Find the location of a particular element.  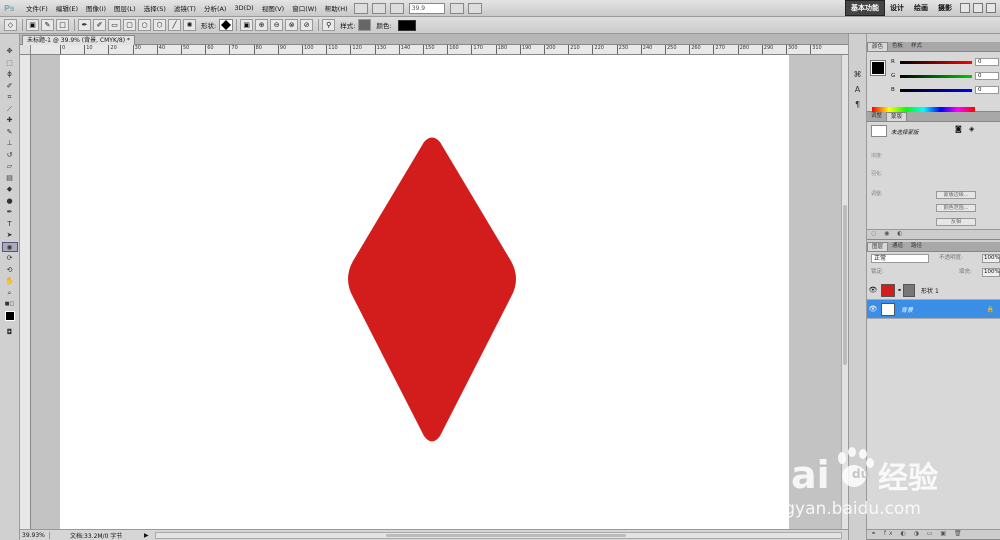

close-button is located at coordinates (991, 8).